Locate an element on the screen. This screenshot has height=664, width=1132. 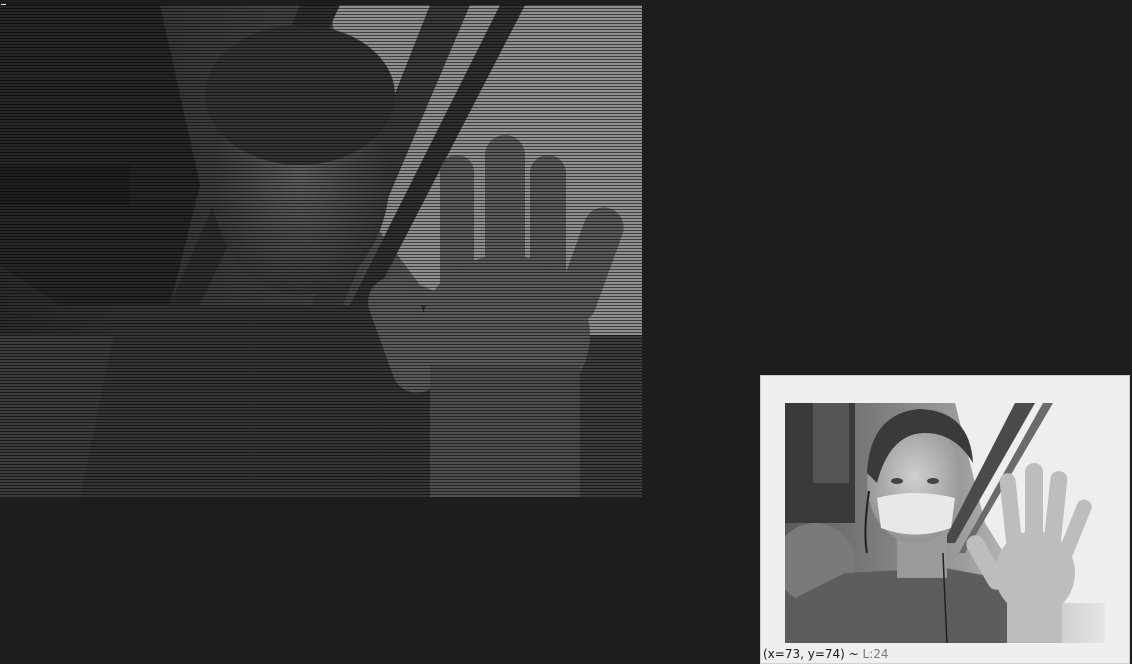
webcam-frame is located at coordinates (945, 523).